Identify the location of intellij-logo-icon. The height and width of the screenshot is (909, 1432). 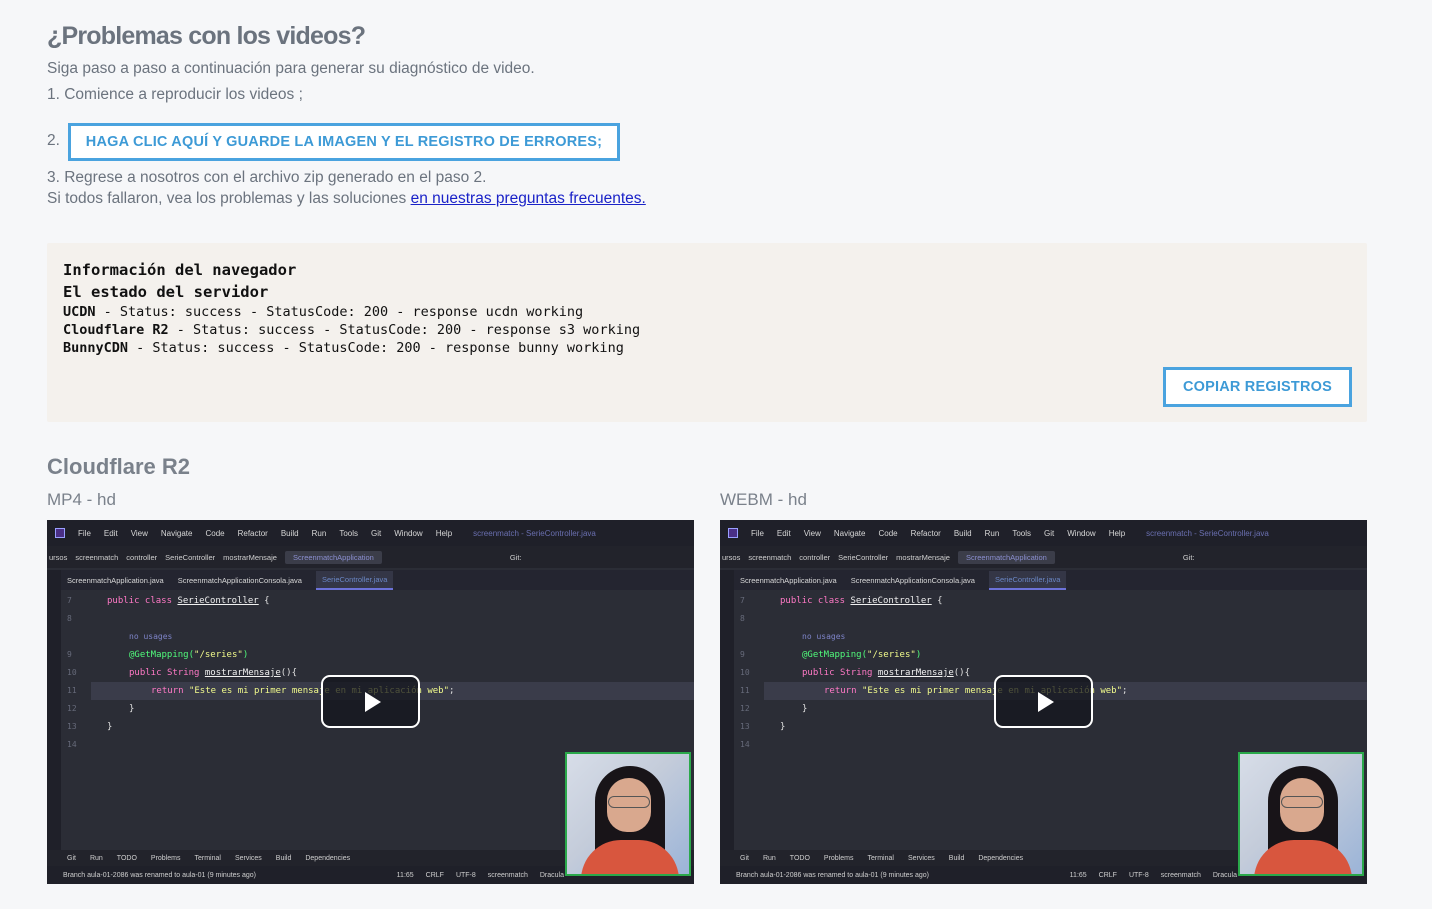
(733, 533).